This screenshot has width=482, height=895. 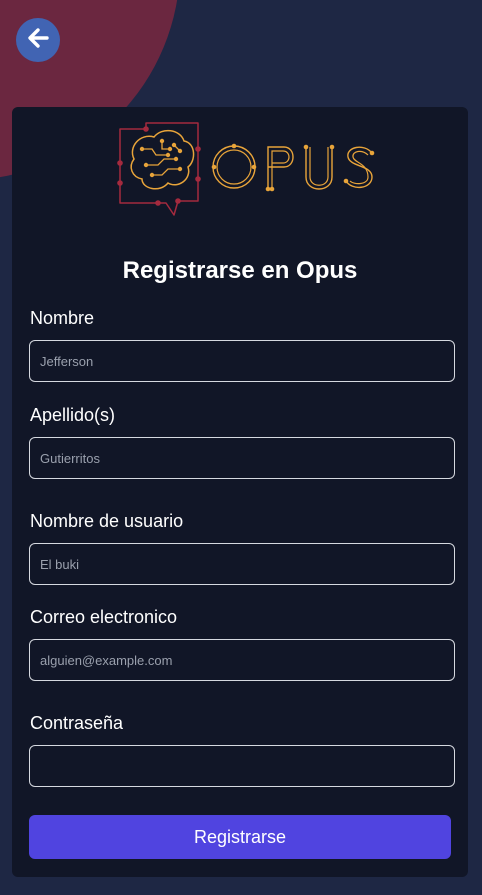 I want to click on last-name-input, so click(x=242, y=458).